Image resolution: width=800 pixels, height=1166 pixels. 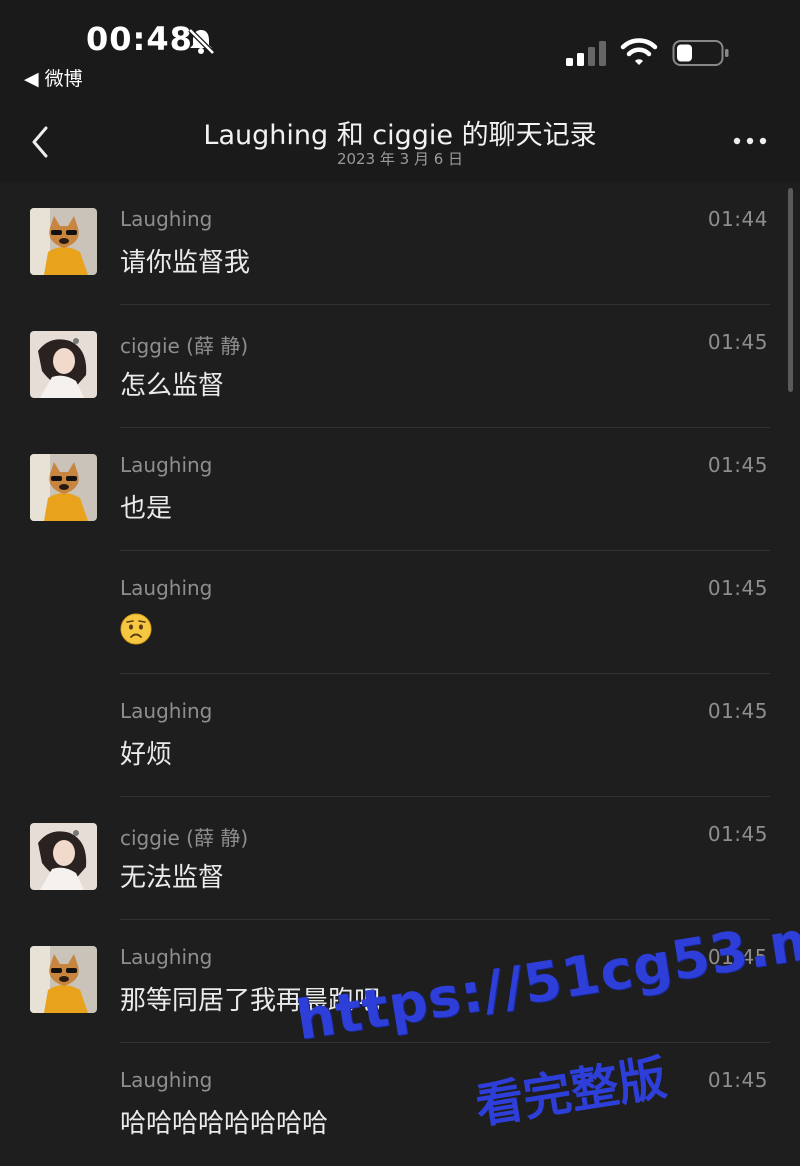 What do you see at coordinates (393, 981) in the screenshot?
I see `list-item: Laughing 01:45 那等同居了我再晨跑吧` at bounding box center [393, 981].